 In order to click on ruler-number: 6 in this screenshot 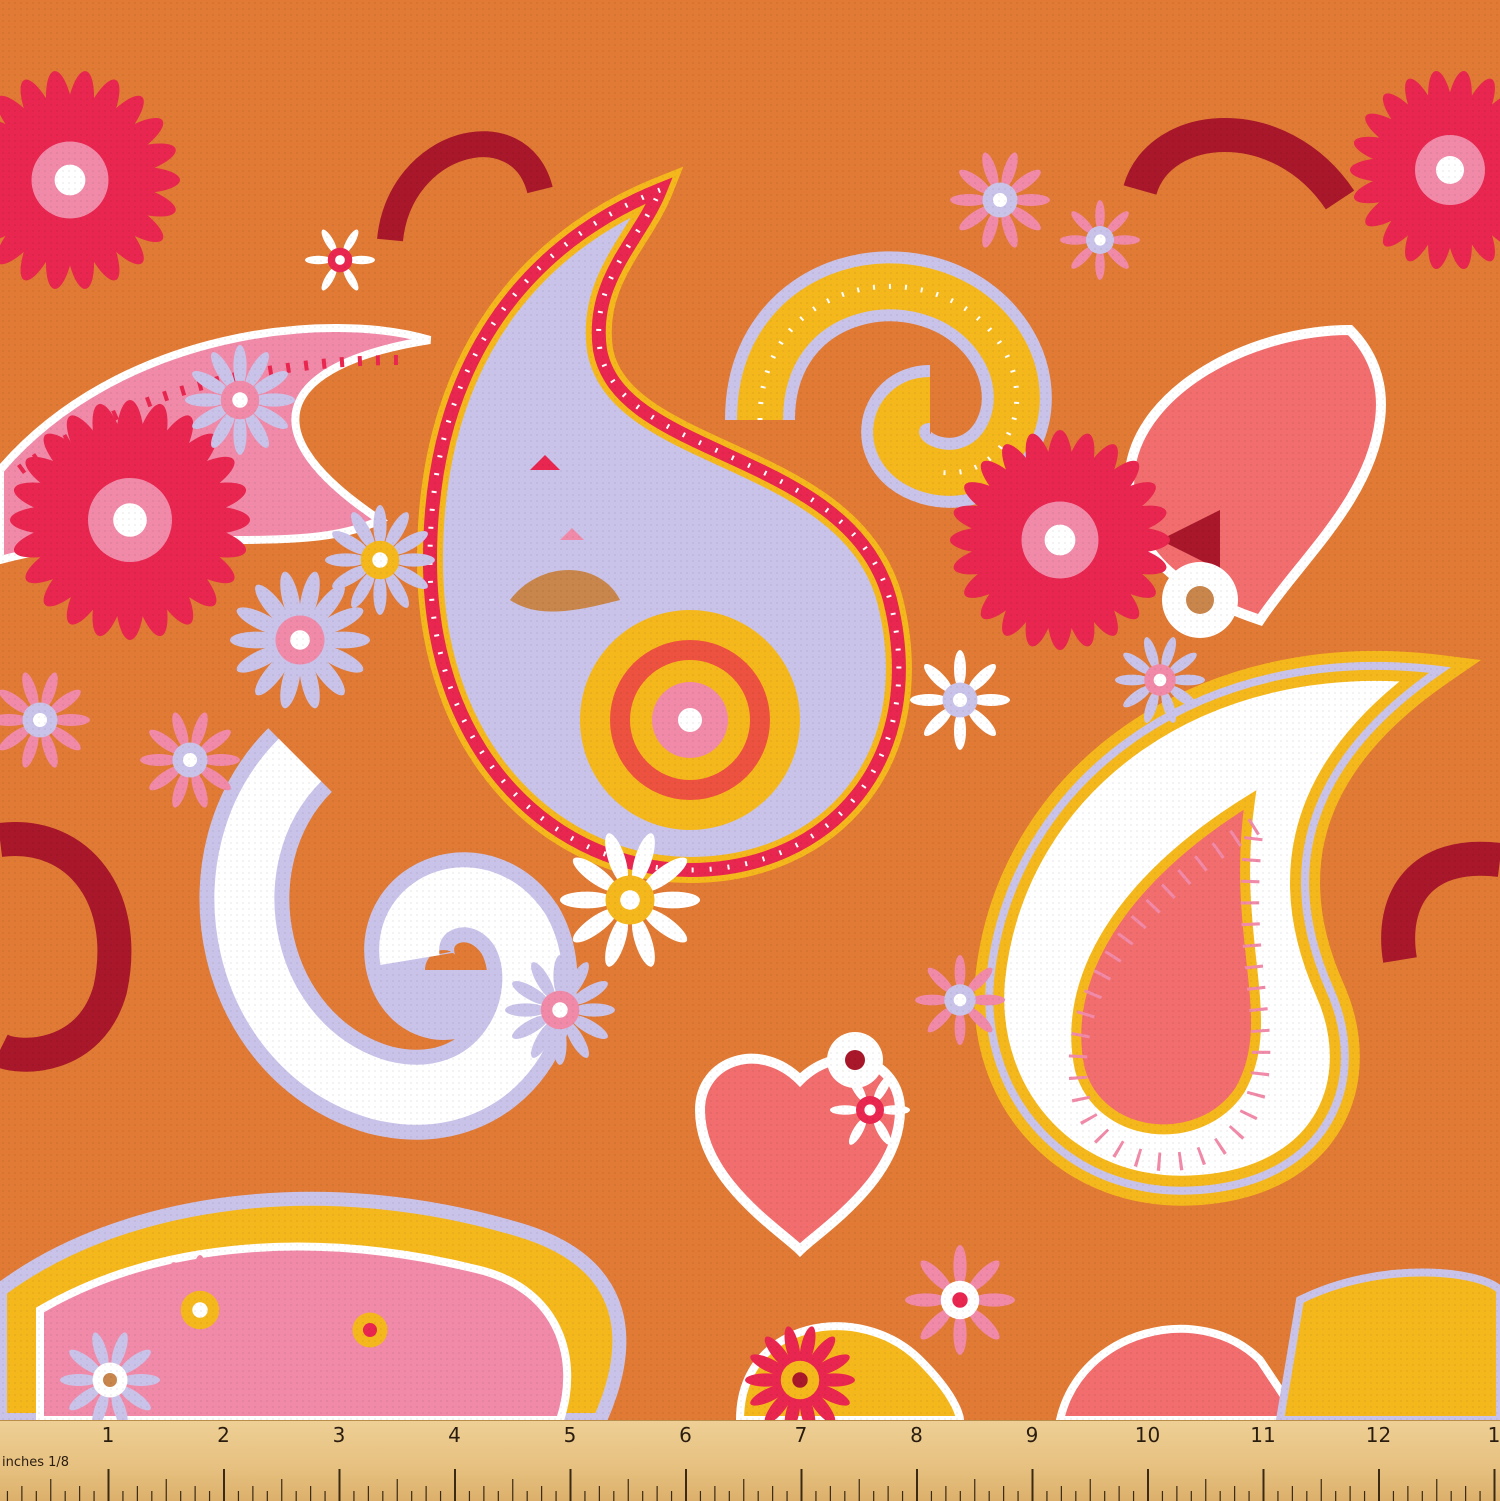, I will do `click(685, 1435)`.